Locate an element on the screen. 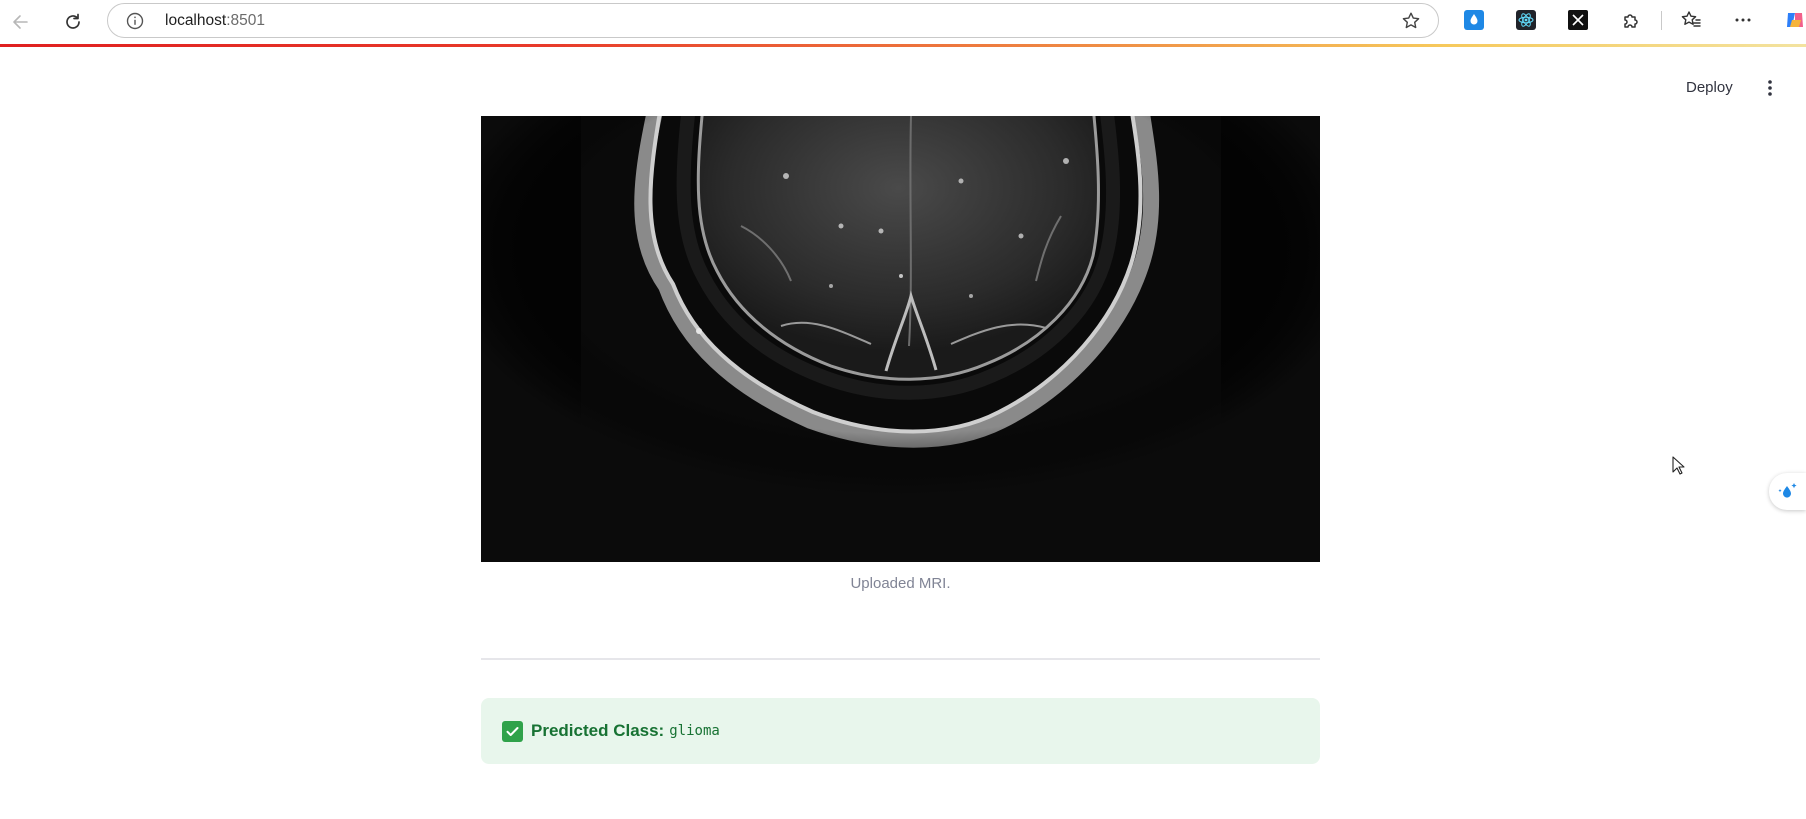  browser-toolbar: localhost:8501 is located at coordinates (903, 22).